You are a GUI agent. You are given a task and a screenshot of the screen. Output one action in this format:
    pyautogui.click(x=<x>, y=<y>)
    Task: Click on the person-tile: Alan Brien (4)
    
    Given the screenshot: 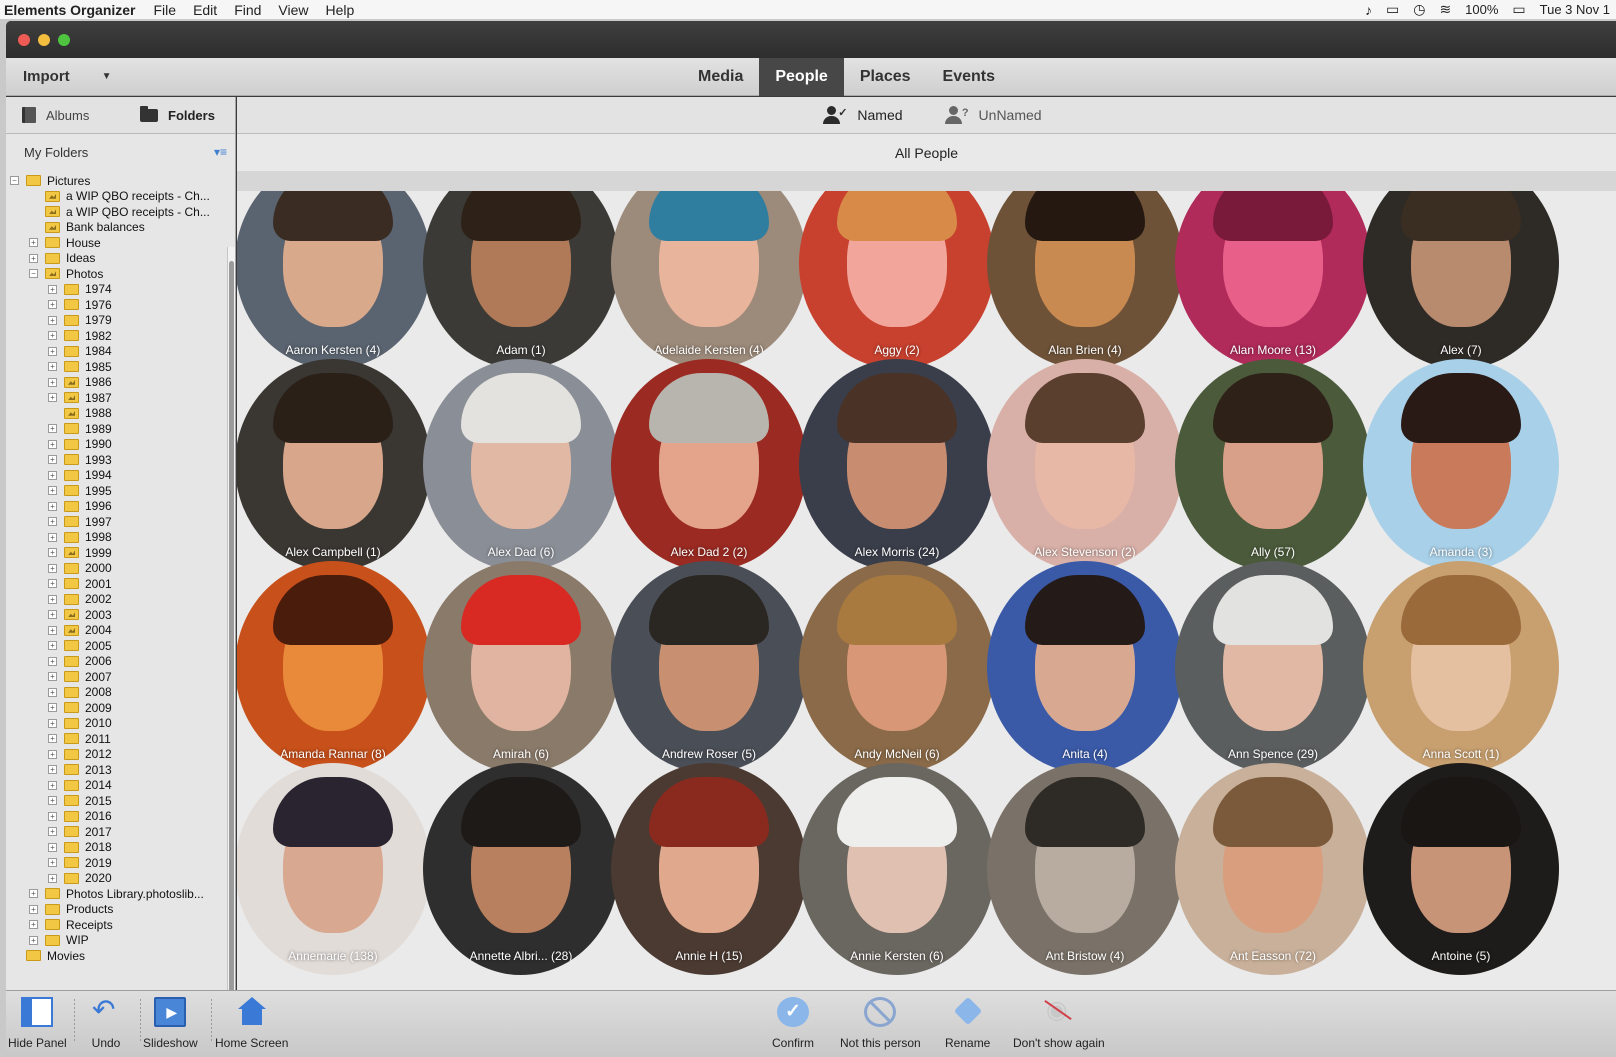 What is the action you would take?
    pyautogui.click(x=1085, y=280)
    